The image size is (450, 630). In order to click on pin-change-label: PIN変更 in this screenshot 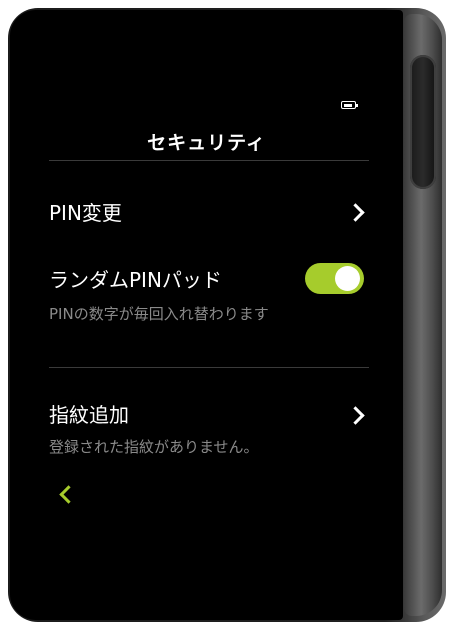, I will do `click(85, 211)`.